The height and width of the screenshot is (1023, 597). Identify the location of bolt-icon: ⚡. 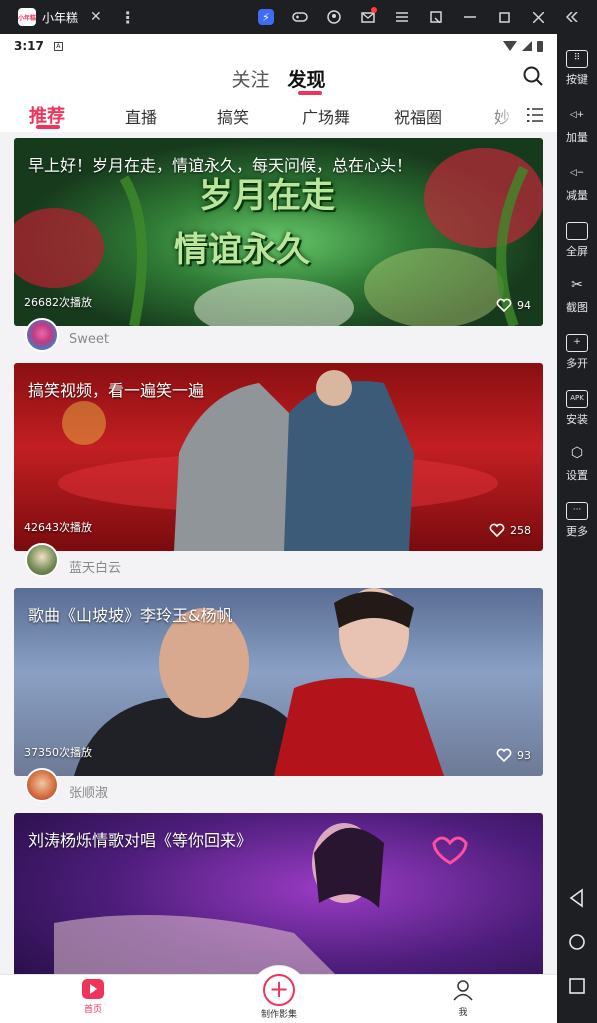
(266, 17).